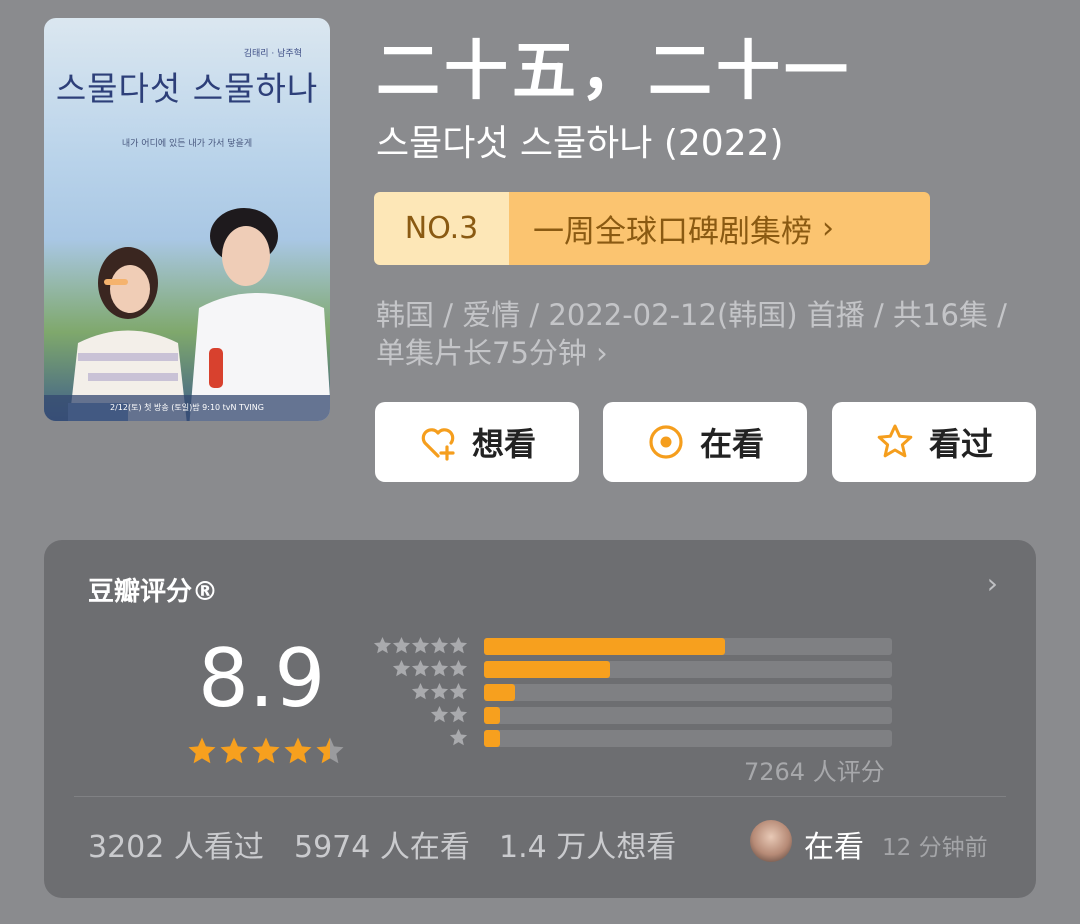 The height and width of the screenshot is (924, 1080). Describe the element at coordinates (540, 796) in the screenshot. I see `divider` at that location.